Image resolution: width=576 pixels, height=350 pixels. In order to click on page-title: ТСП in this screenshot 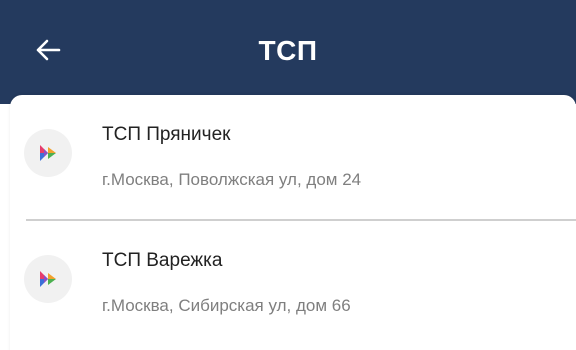, I will do `click(288, 50)`.